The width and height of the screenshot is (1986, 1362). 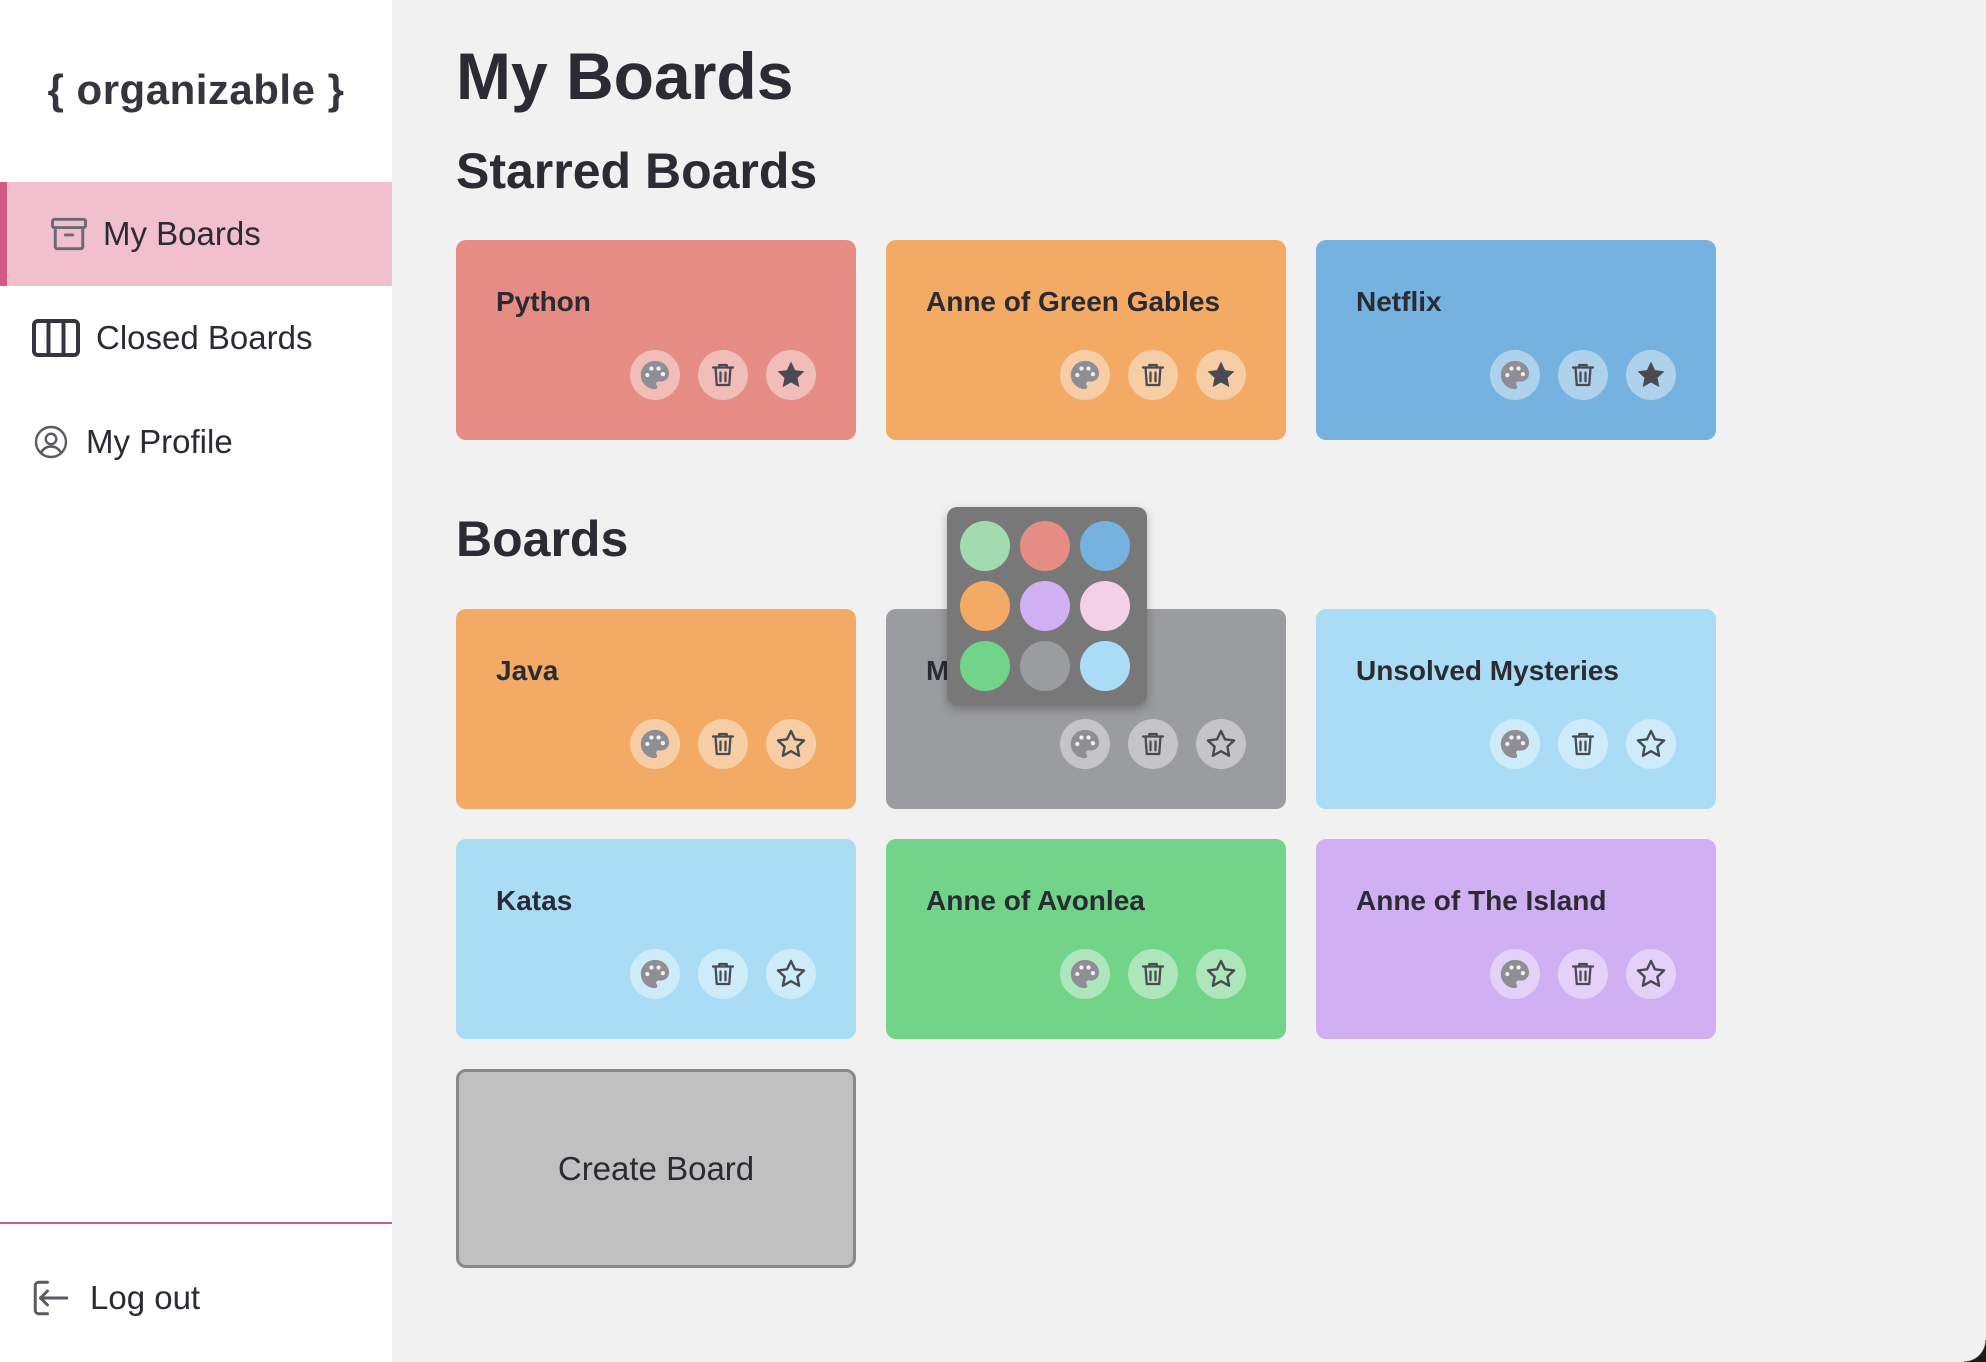 I want to click on window-corner, so click(x=1975, y=1351).